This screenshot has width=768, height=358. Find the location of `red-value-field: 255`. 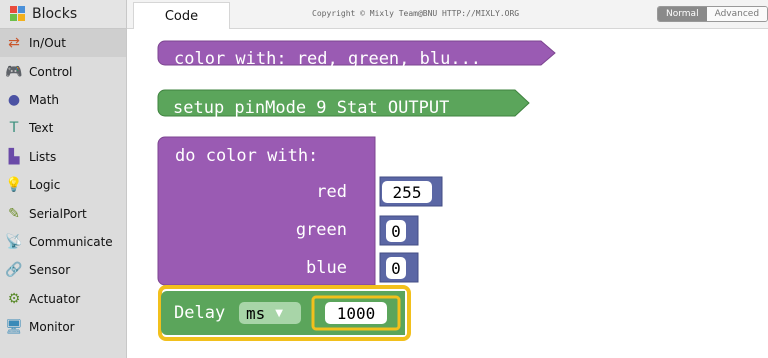

red-value-field: 255 is located at coordinates (407, 192).